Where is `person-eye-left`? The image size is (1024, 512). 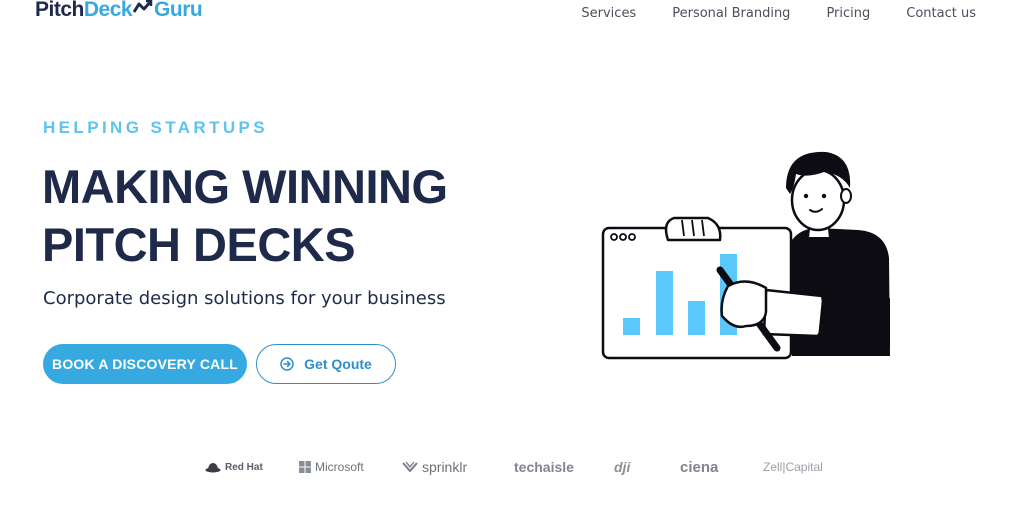
person-eye-left is located at coordinates (806, 196).